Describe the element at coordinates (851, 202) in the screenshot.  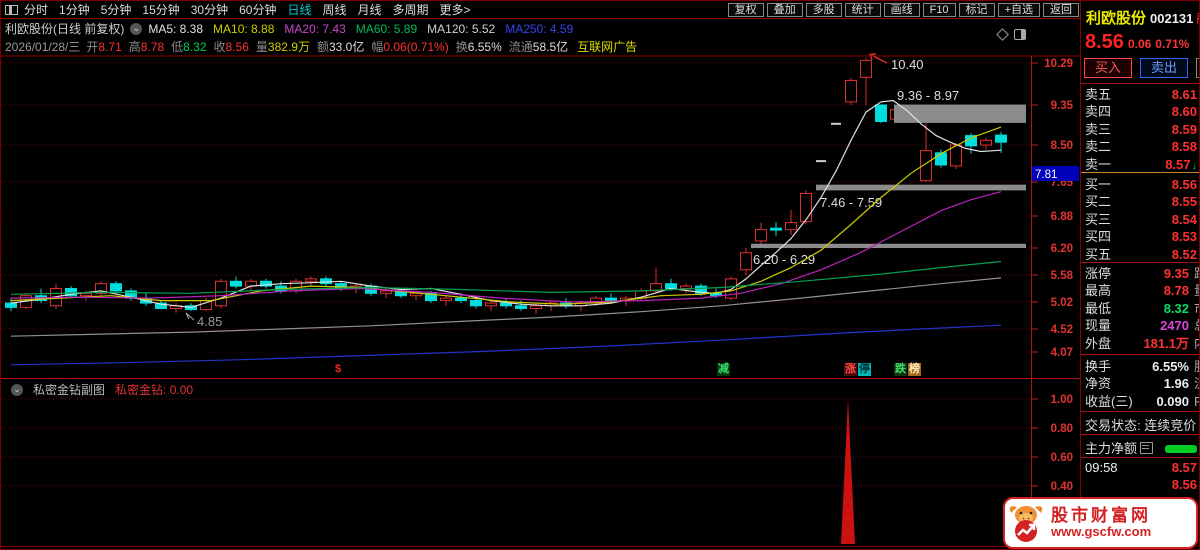
I see `svg-text: 7.46 - 7.59` at that location.